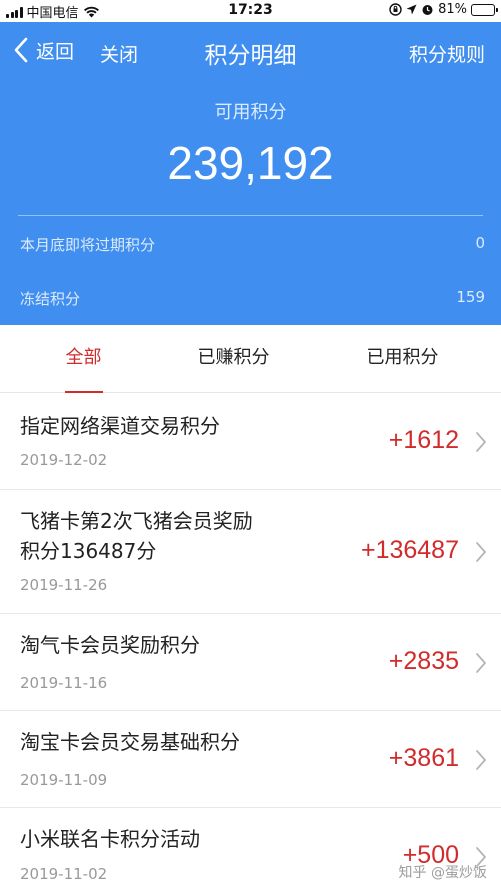 The width and height of the screenshot is (501, 893). I want to click on battery-icon, so click(484, 9).